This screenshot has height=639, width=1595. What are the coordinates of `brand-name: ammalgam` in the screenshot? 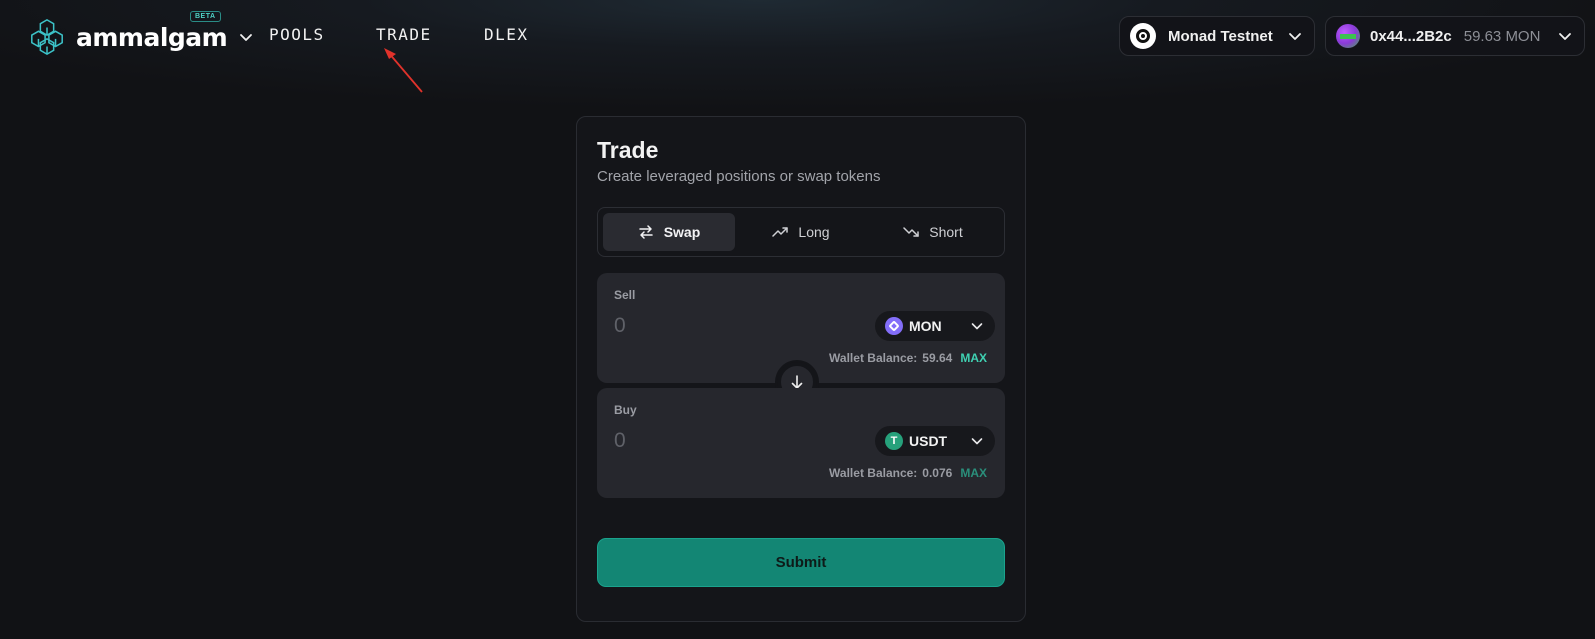 It's located at (152, 37).